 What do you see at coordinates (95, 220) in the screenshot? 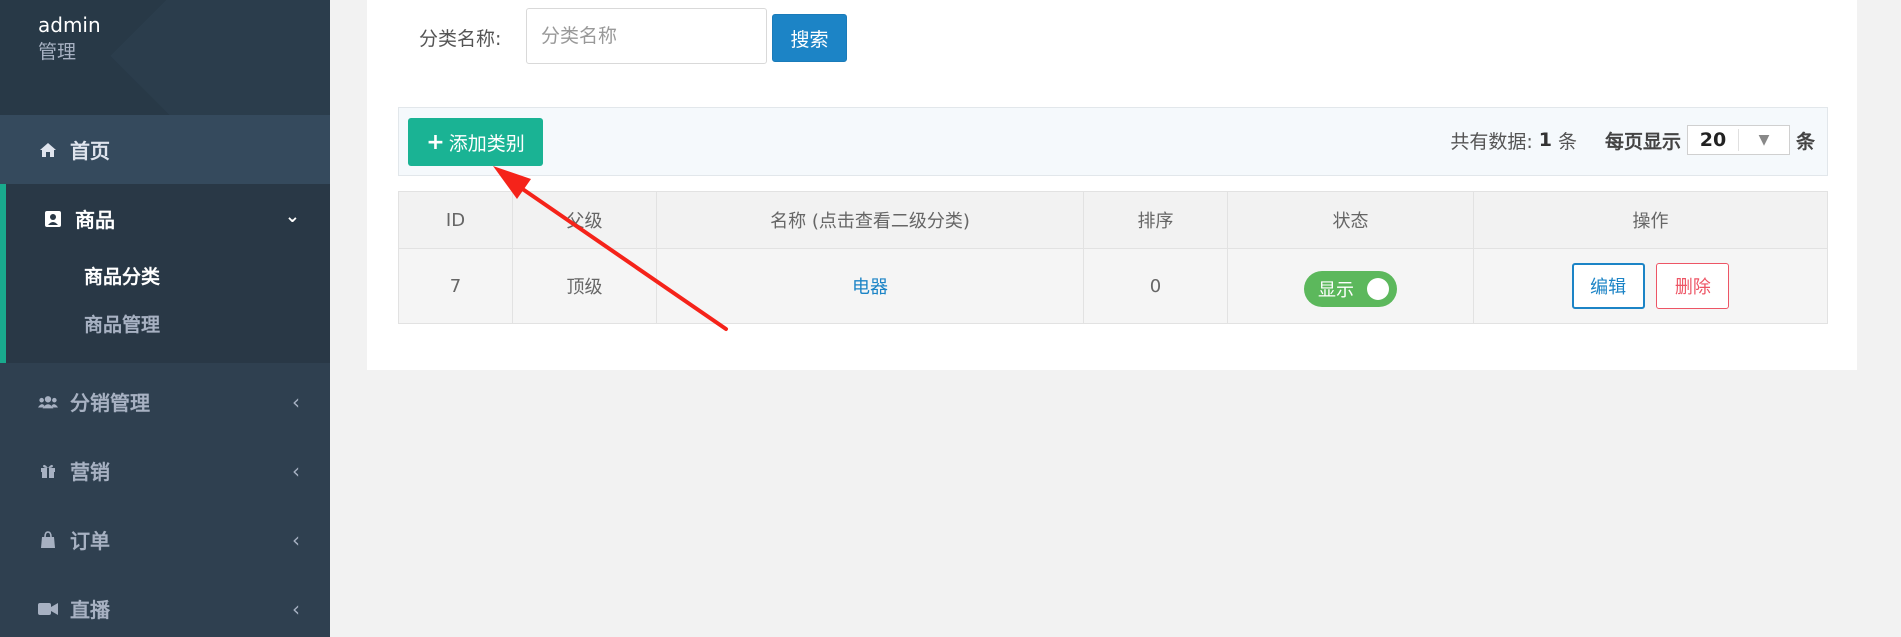
I see `nav-item-goods-label: 商品` at bounding box center [95, 220].